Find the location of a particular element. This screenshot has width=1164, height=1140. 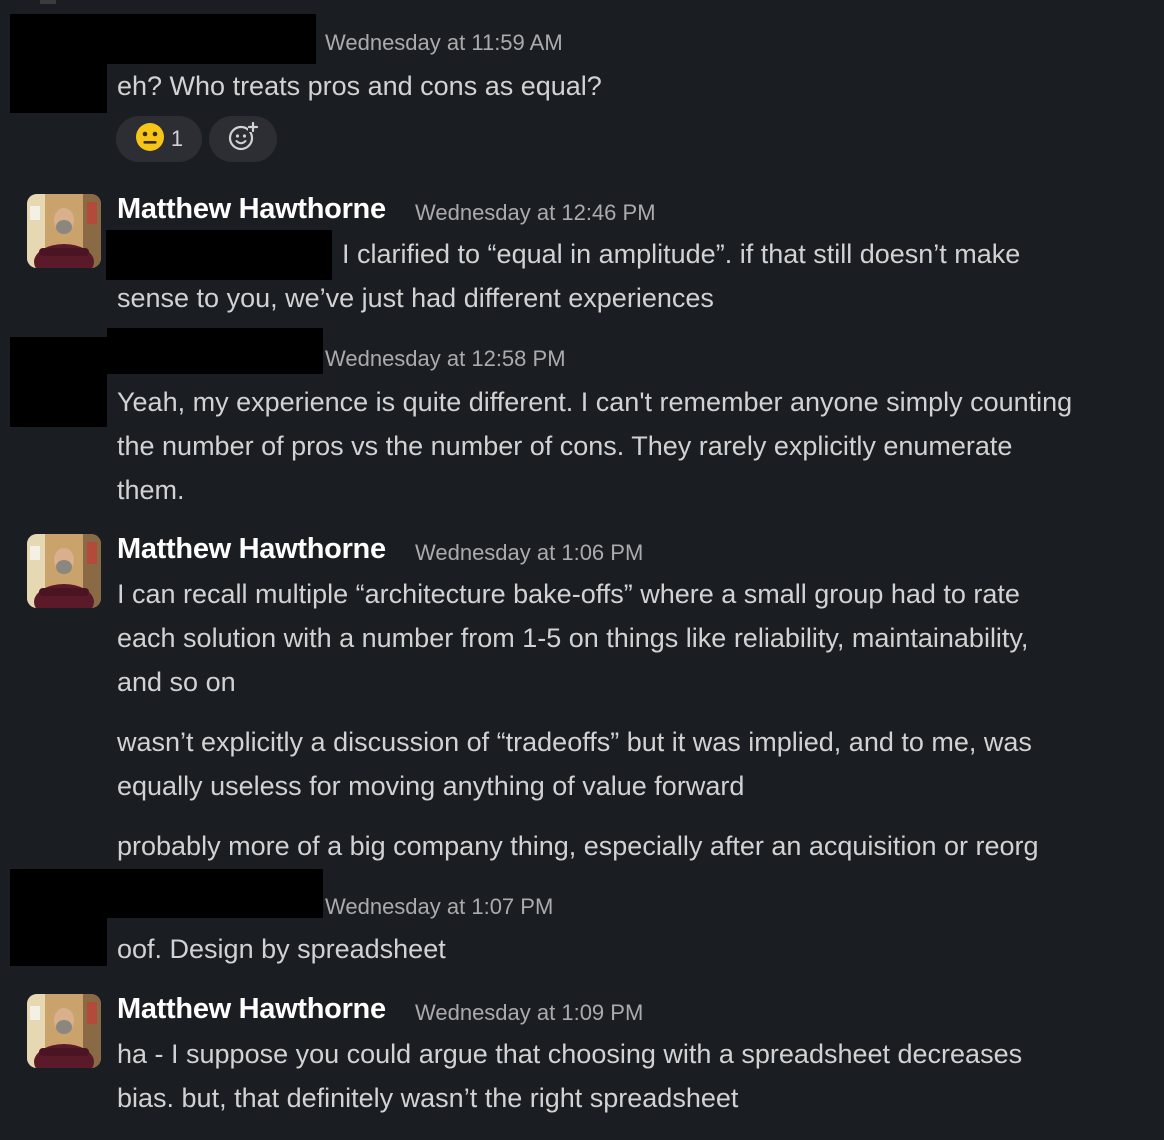

message-text: eh? Who treats pros and cons as equal? is located at coordinates (359, 86).